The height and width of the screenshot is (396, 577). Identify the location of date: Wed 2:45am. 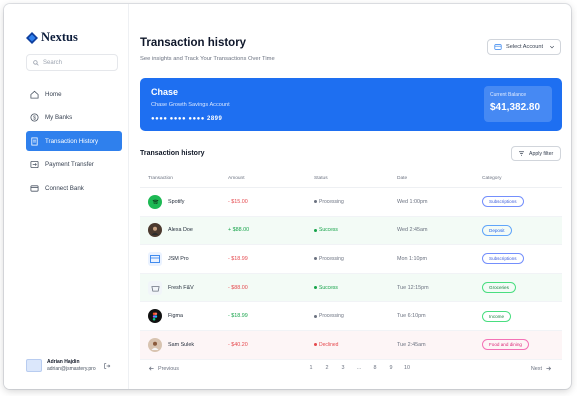
(412, 230).